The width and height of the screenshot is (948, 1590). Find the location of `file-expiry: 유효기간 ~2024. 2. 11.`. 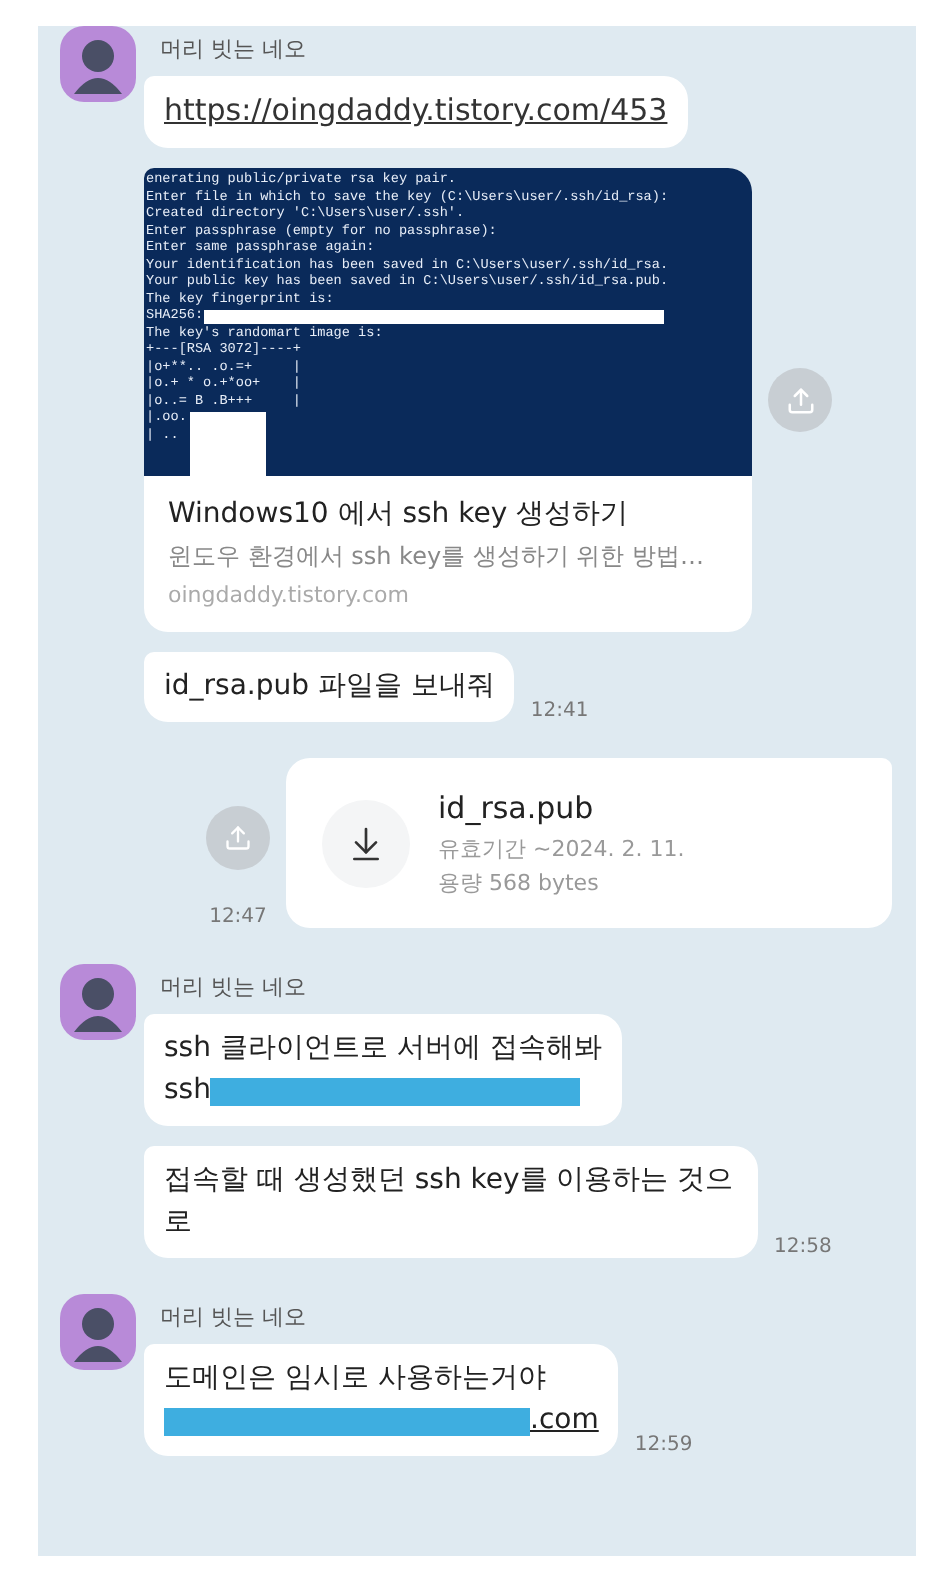

file-expiry: 유효기간 ~2024. 2. 11. is located at coordinates (561, 848).